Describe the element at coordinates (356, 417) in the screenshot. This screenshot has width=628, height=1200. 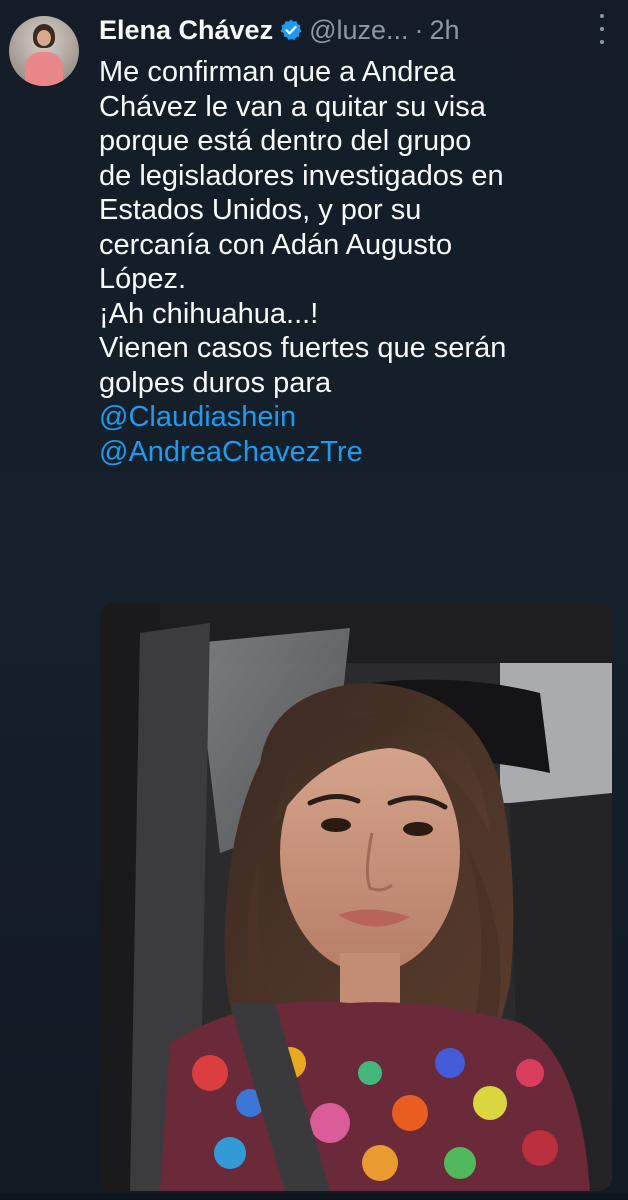
I see `mention-link-claudiashein: @Claudiashein` at that location.